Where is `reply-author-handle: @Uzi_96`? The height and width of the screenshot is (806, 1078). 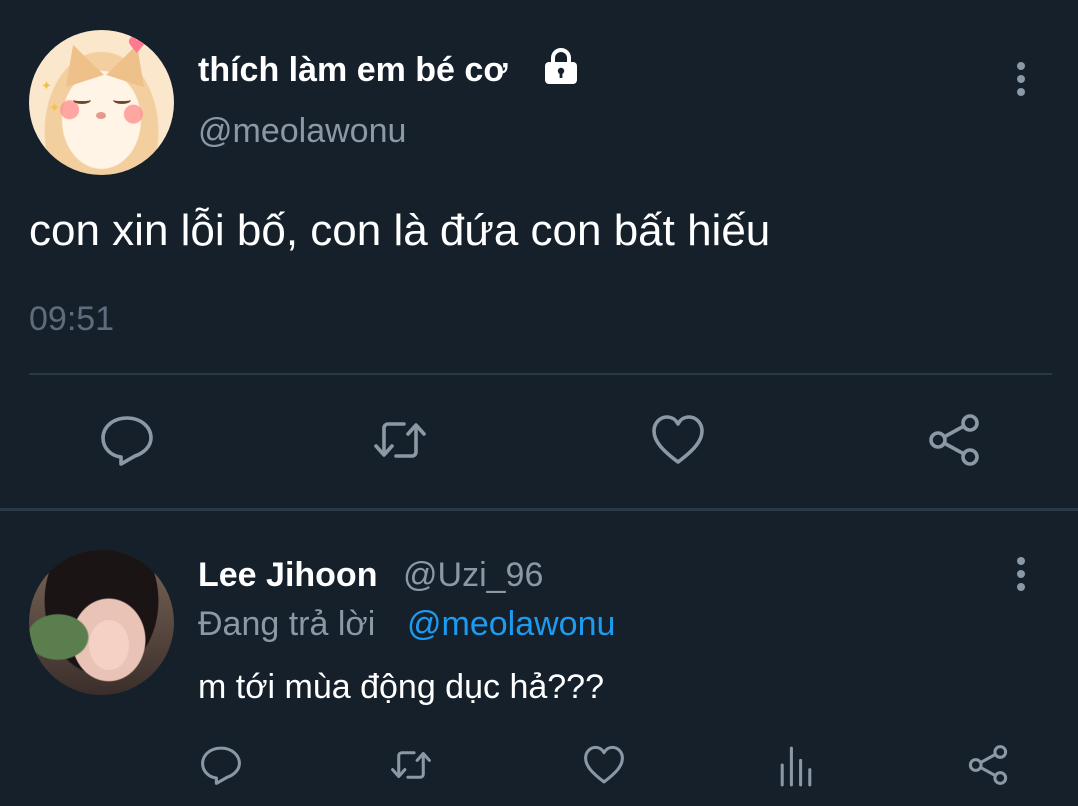 reply-author-handle: @Uzi_96 is located at coordinates (473, 575).